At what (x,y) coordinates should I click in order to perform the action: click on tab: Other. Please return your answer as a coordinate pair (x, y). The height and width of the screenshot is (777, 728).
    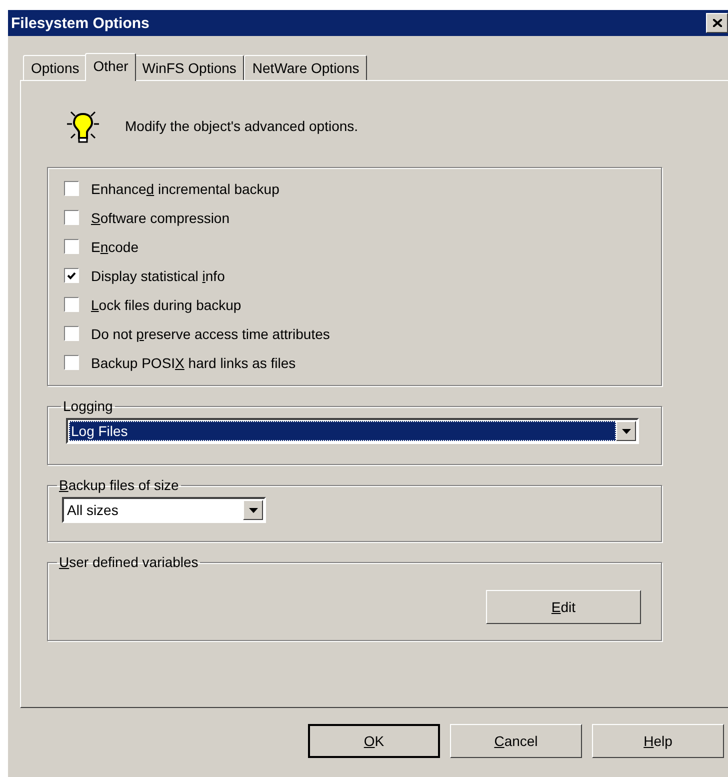
    Looking at the image, I should click on (110, 67).